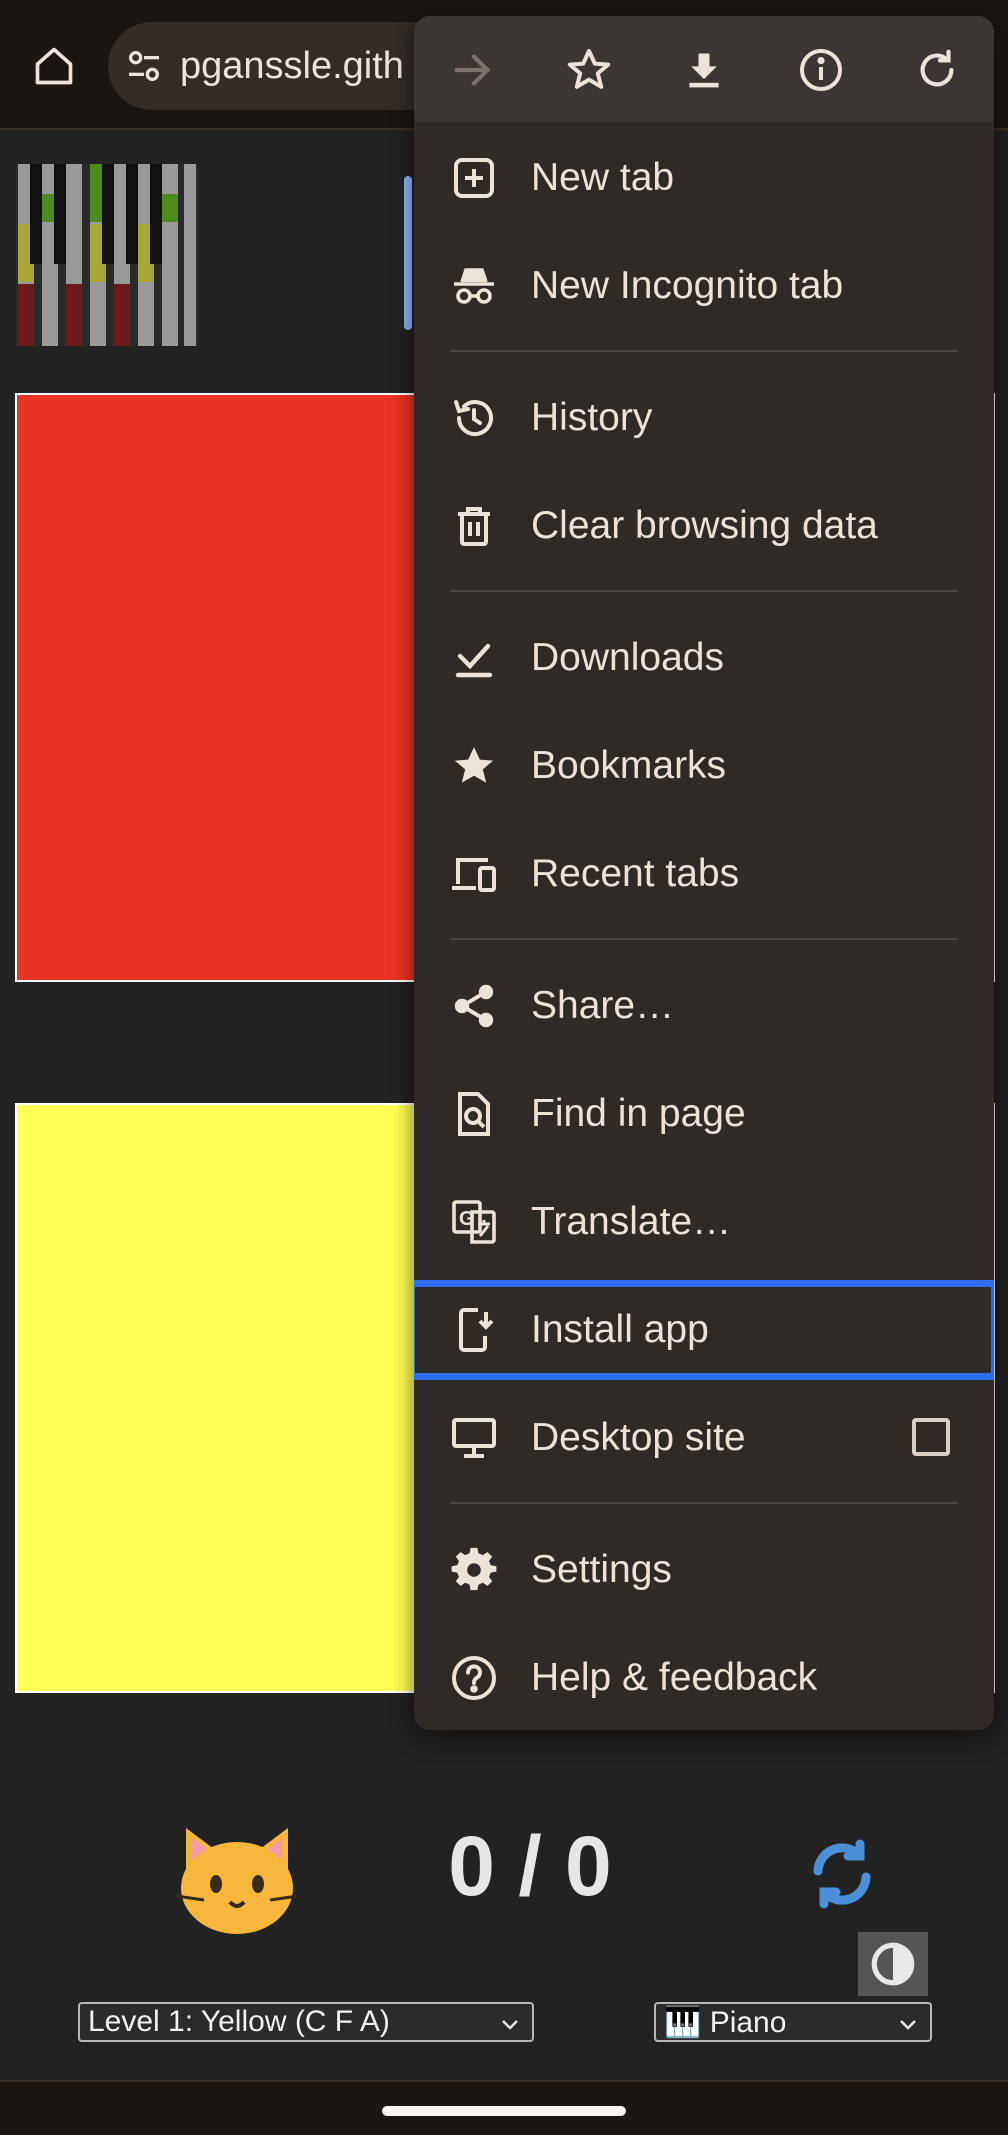 The width and height of the screenshot is (1008, 2135). I want to click on menu-item-history: History, so click(704, 418).